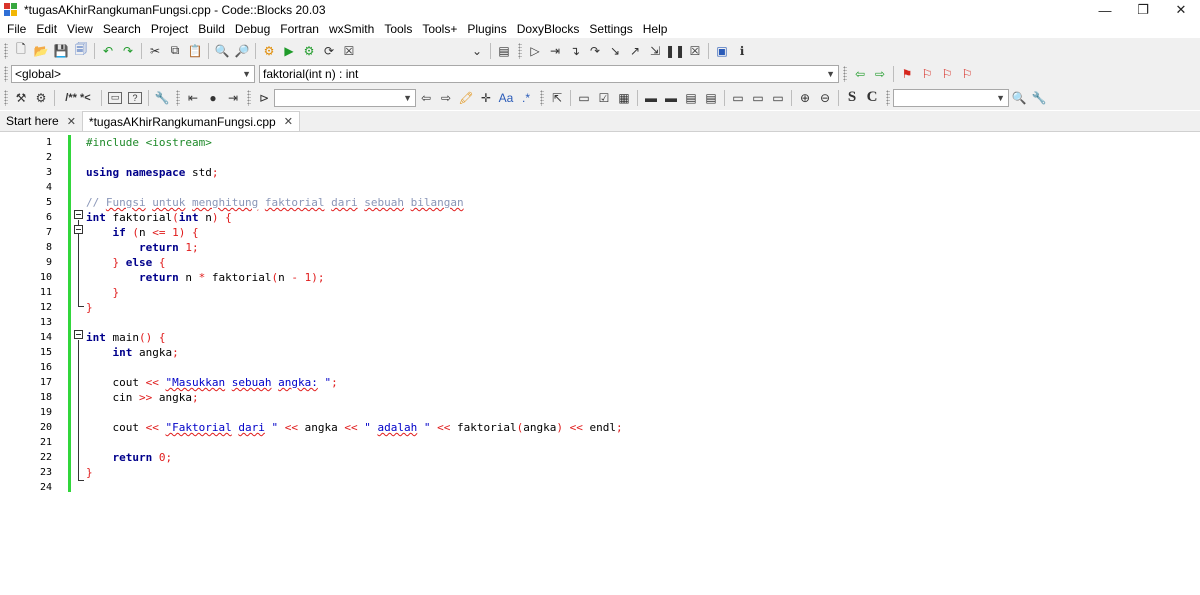  What do you see at coordinates (695, 51) in the screenshot?
I see `stop-debugger-icon: ☒` at bounding box center [695, 51].